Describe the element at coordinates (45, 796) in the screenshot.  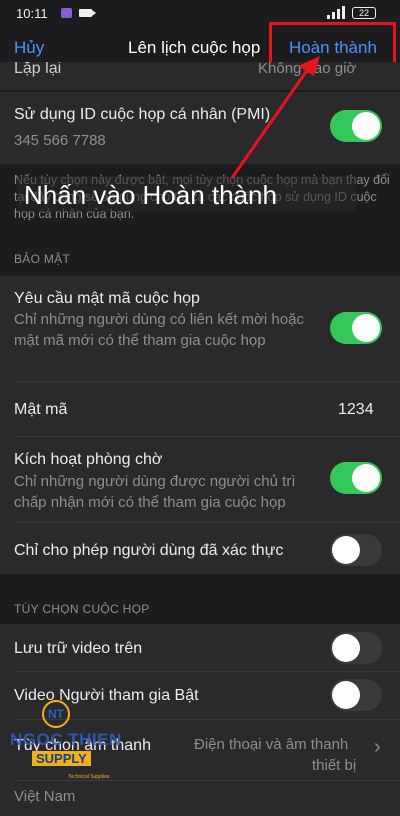
I see `country-label: Việt Nam` at that location.